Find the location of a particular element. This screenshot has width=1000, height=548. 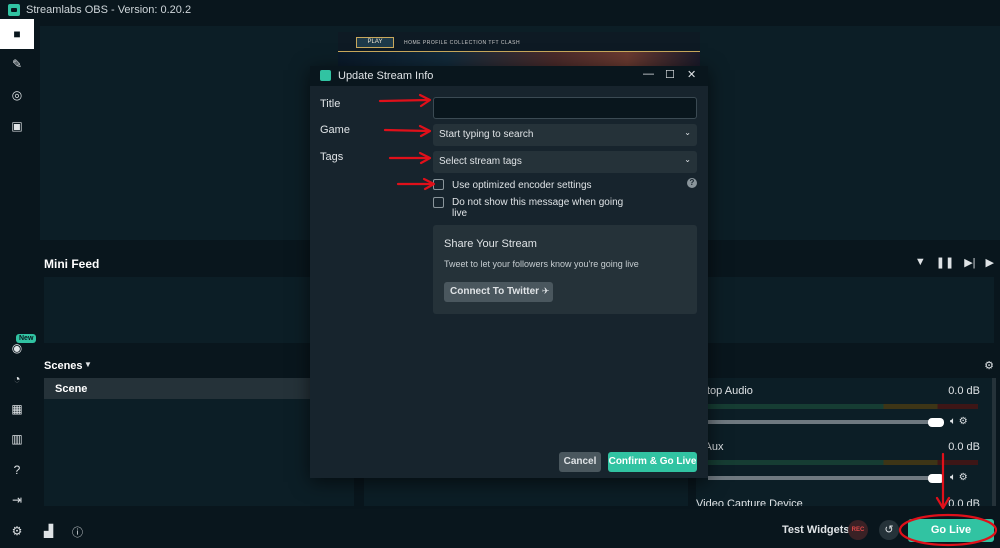

scene-item: Scene is located at coordinates (177, 388).